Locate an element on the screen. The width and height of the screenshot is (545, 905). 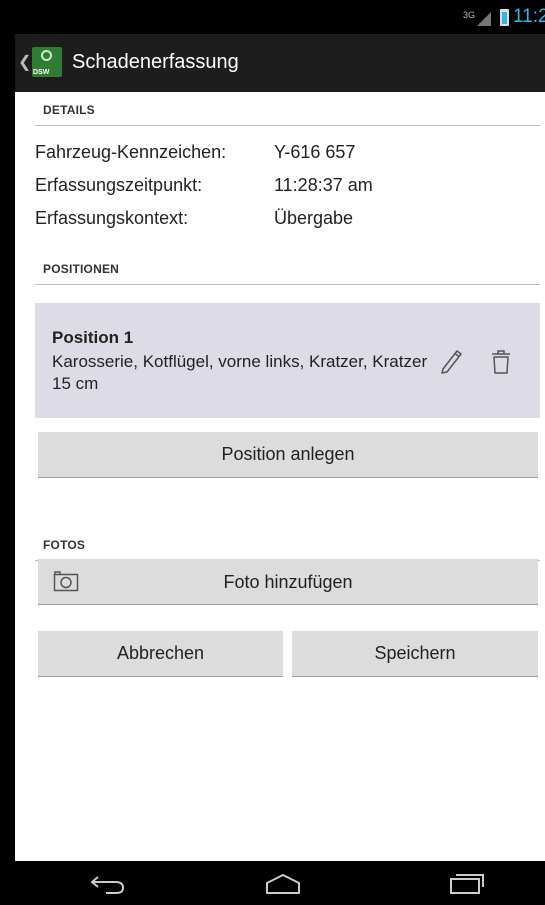
action-bar: ❮ DSW Schadenerfassung is located at coordinates (280, 63).